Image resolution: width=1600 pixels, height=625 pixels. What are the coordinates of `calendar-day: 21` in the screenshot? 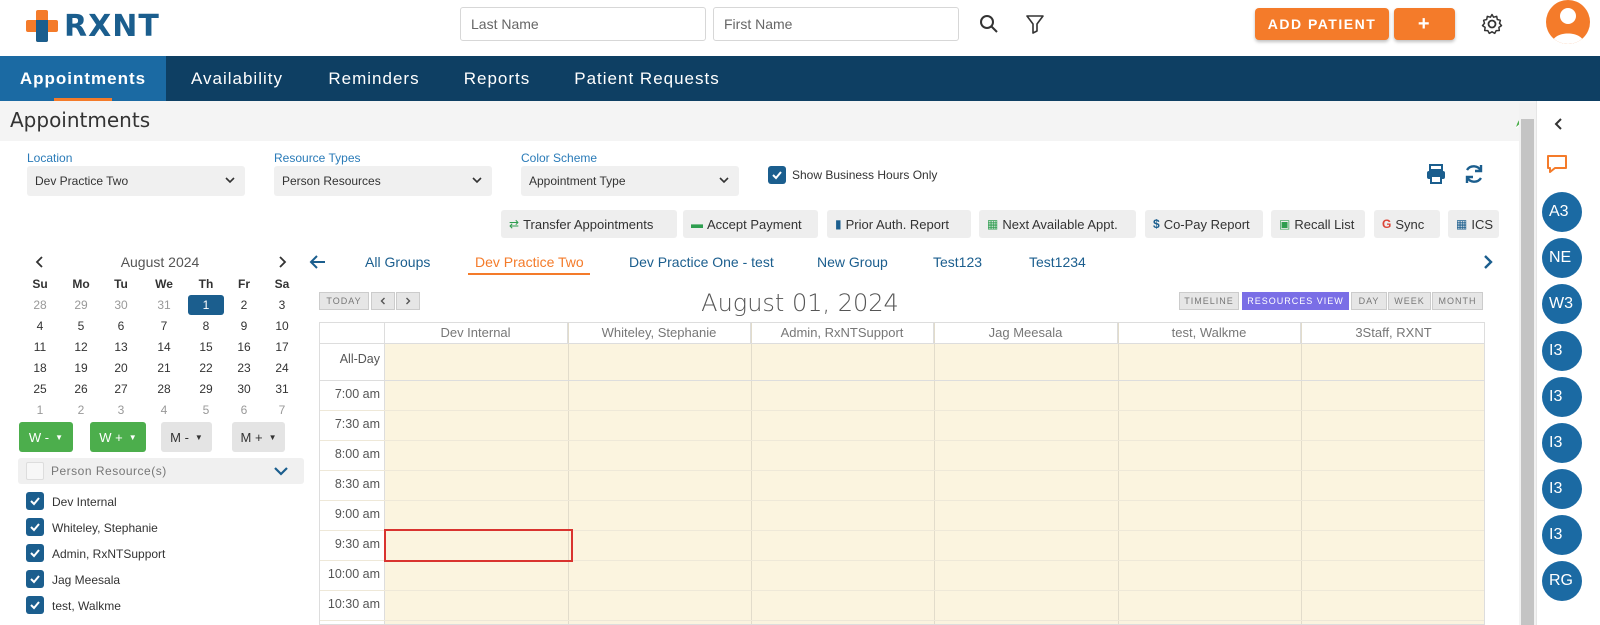 It's located at (164, 368).